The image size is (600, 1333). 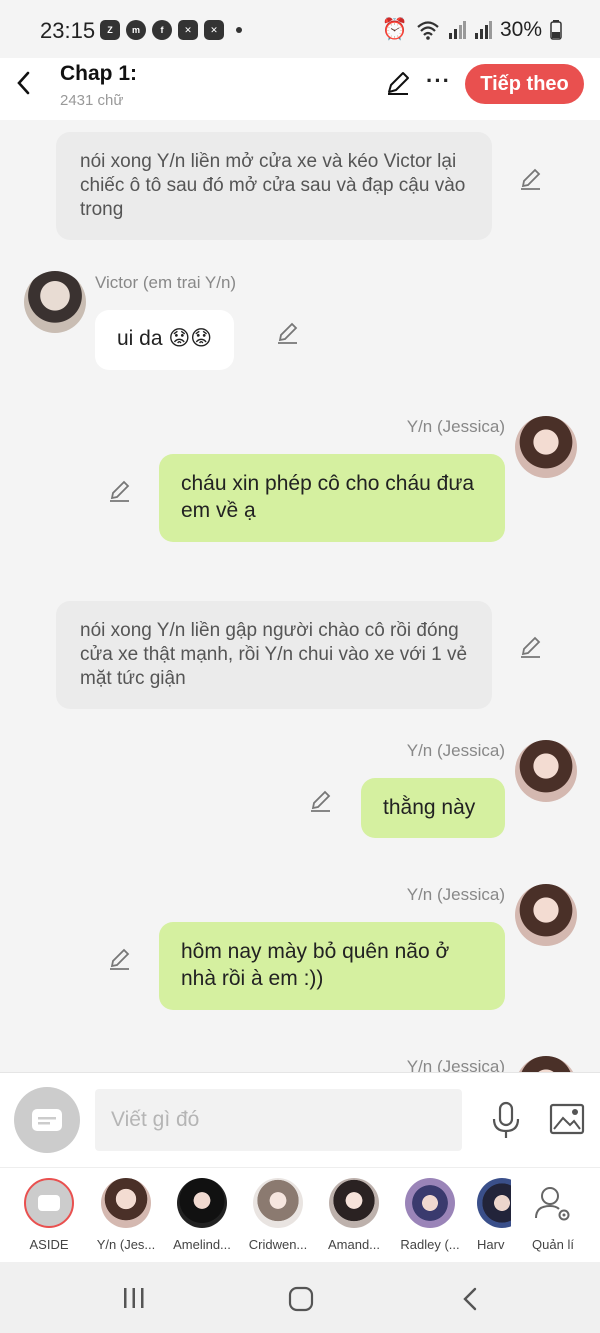 I want to click on status-bar: 23:15 Z m f ✕ ✕ ⏰ 30%, so click(x=300, y=29).